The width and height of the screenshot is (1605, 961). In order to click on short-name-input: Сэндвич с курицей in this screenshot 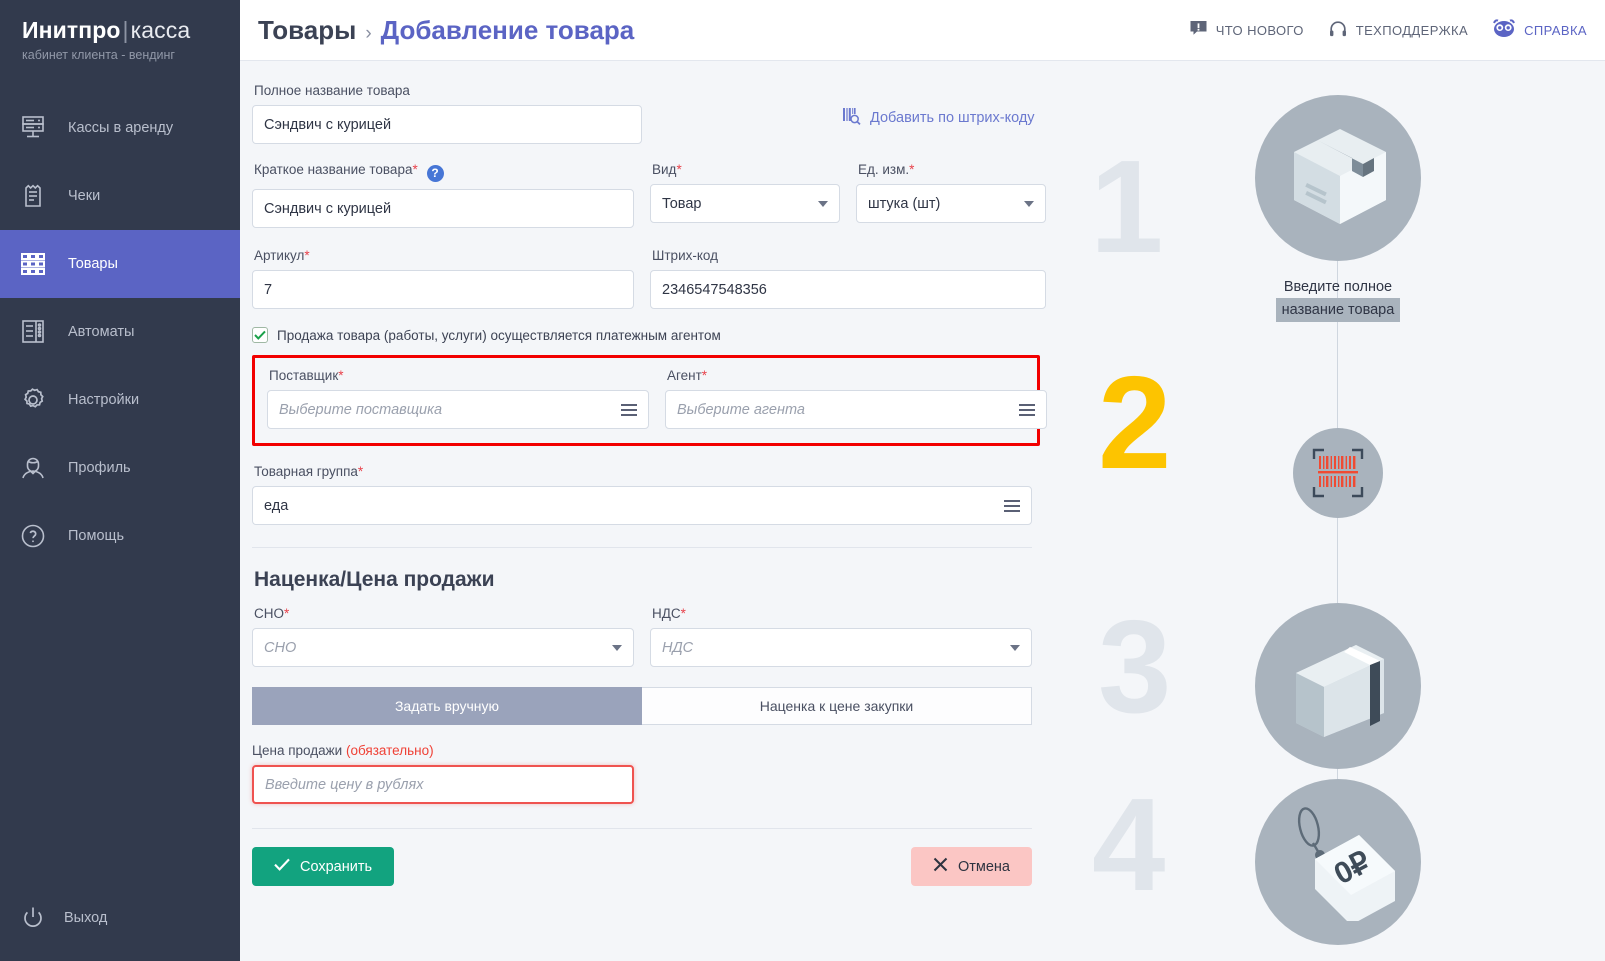, I will do `click(443, 208)`.